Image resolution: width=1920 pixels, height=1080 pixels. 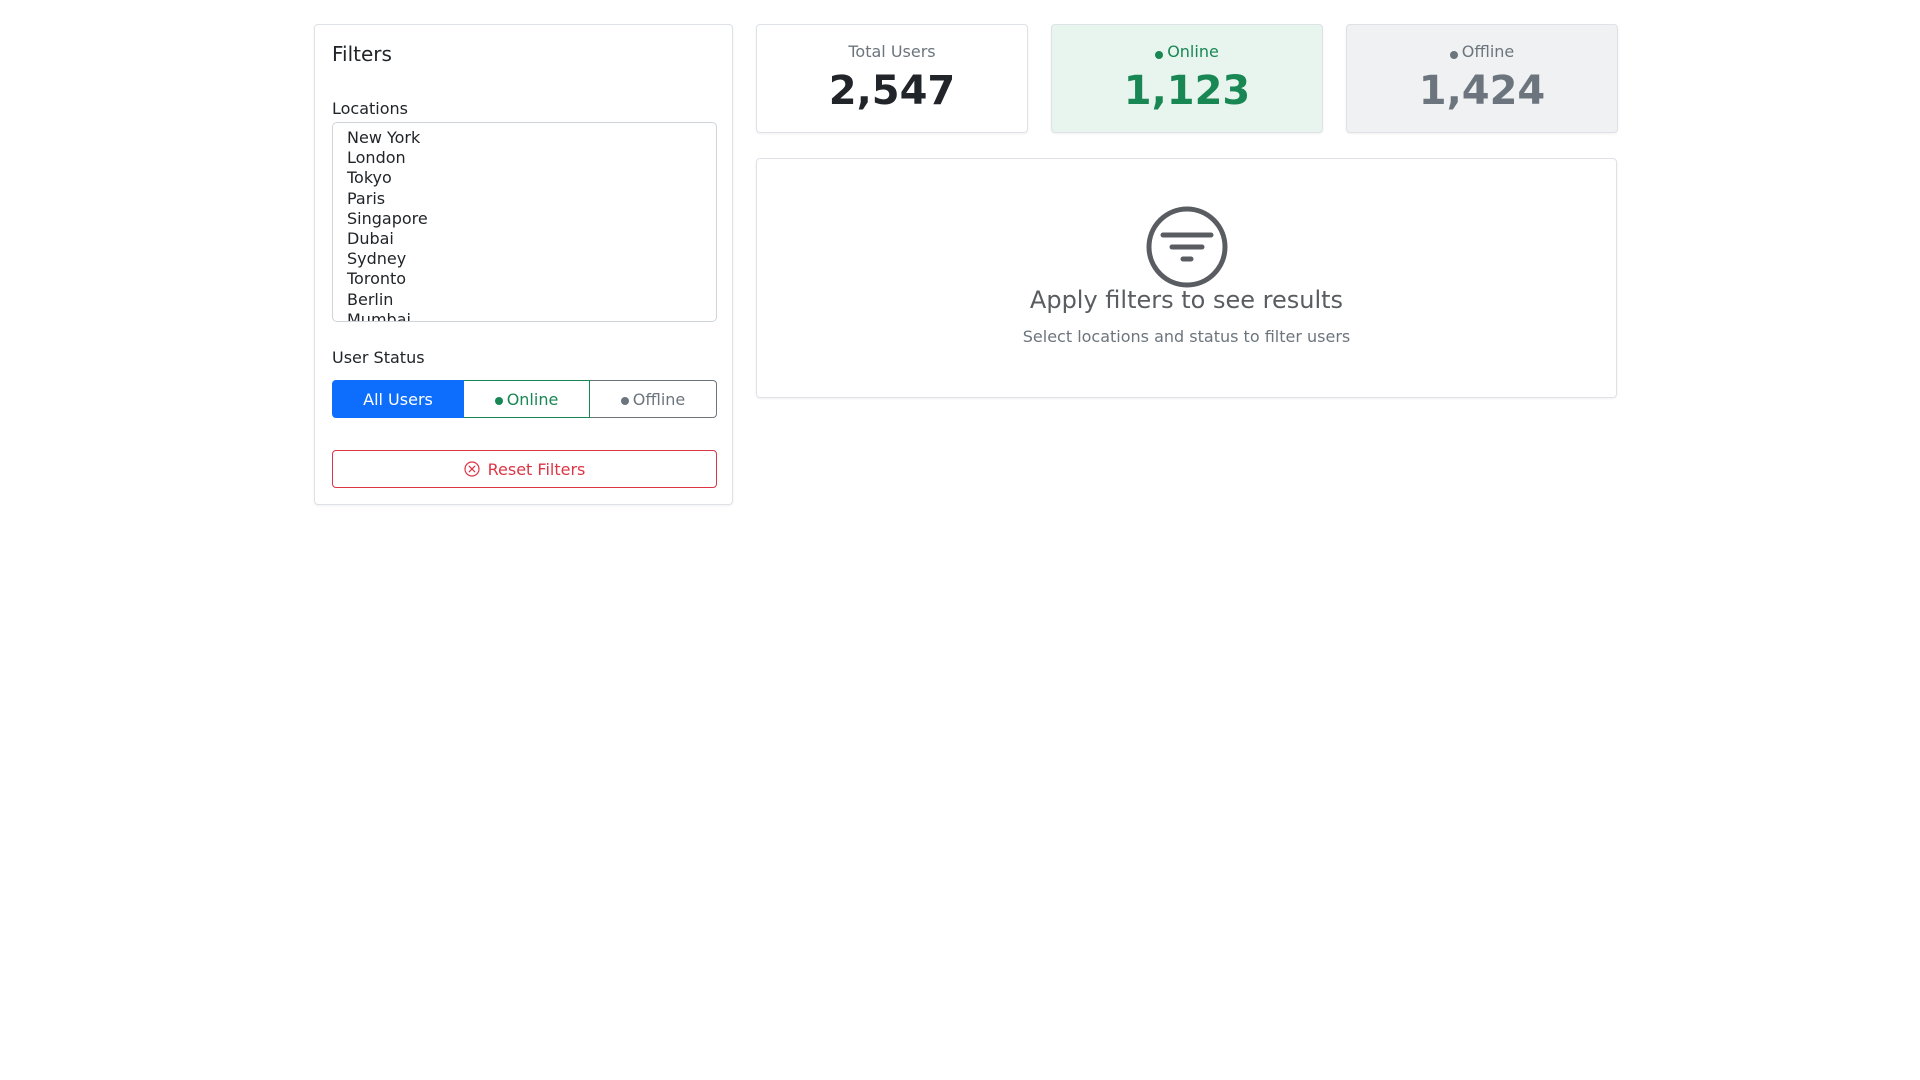 I want to click on offline-users-value: 1,424, so click(x=1482, y=91).